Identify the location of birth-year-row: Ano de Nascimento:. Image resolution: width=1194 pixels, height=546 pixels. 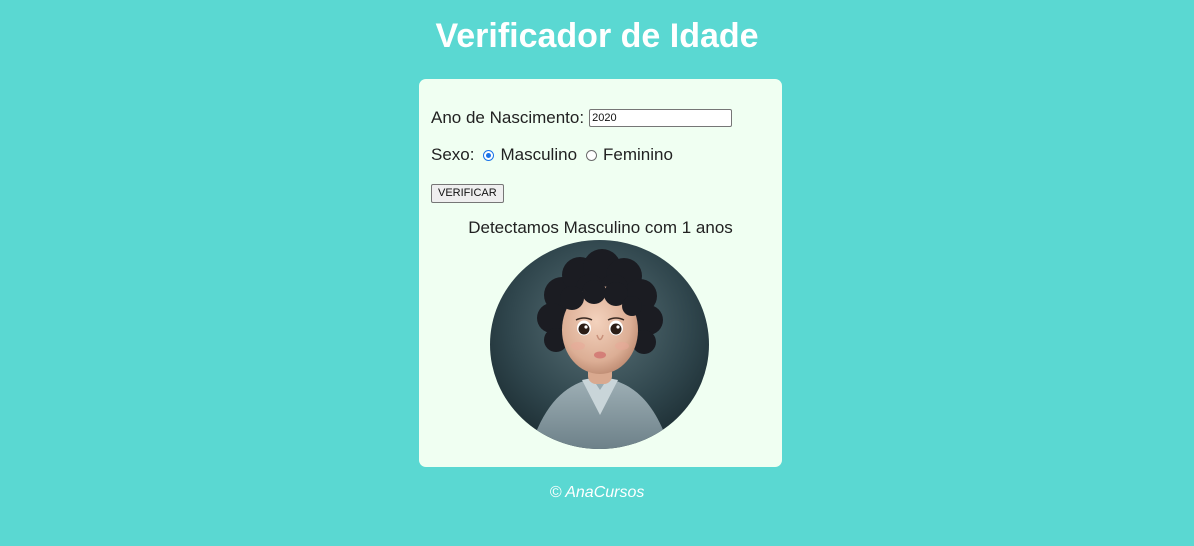
(582, 118).